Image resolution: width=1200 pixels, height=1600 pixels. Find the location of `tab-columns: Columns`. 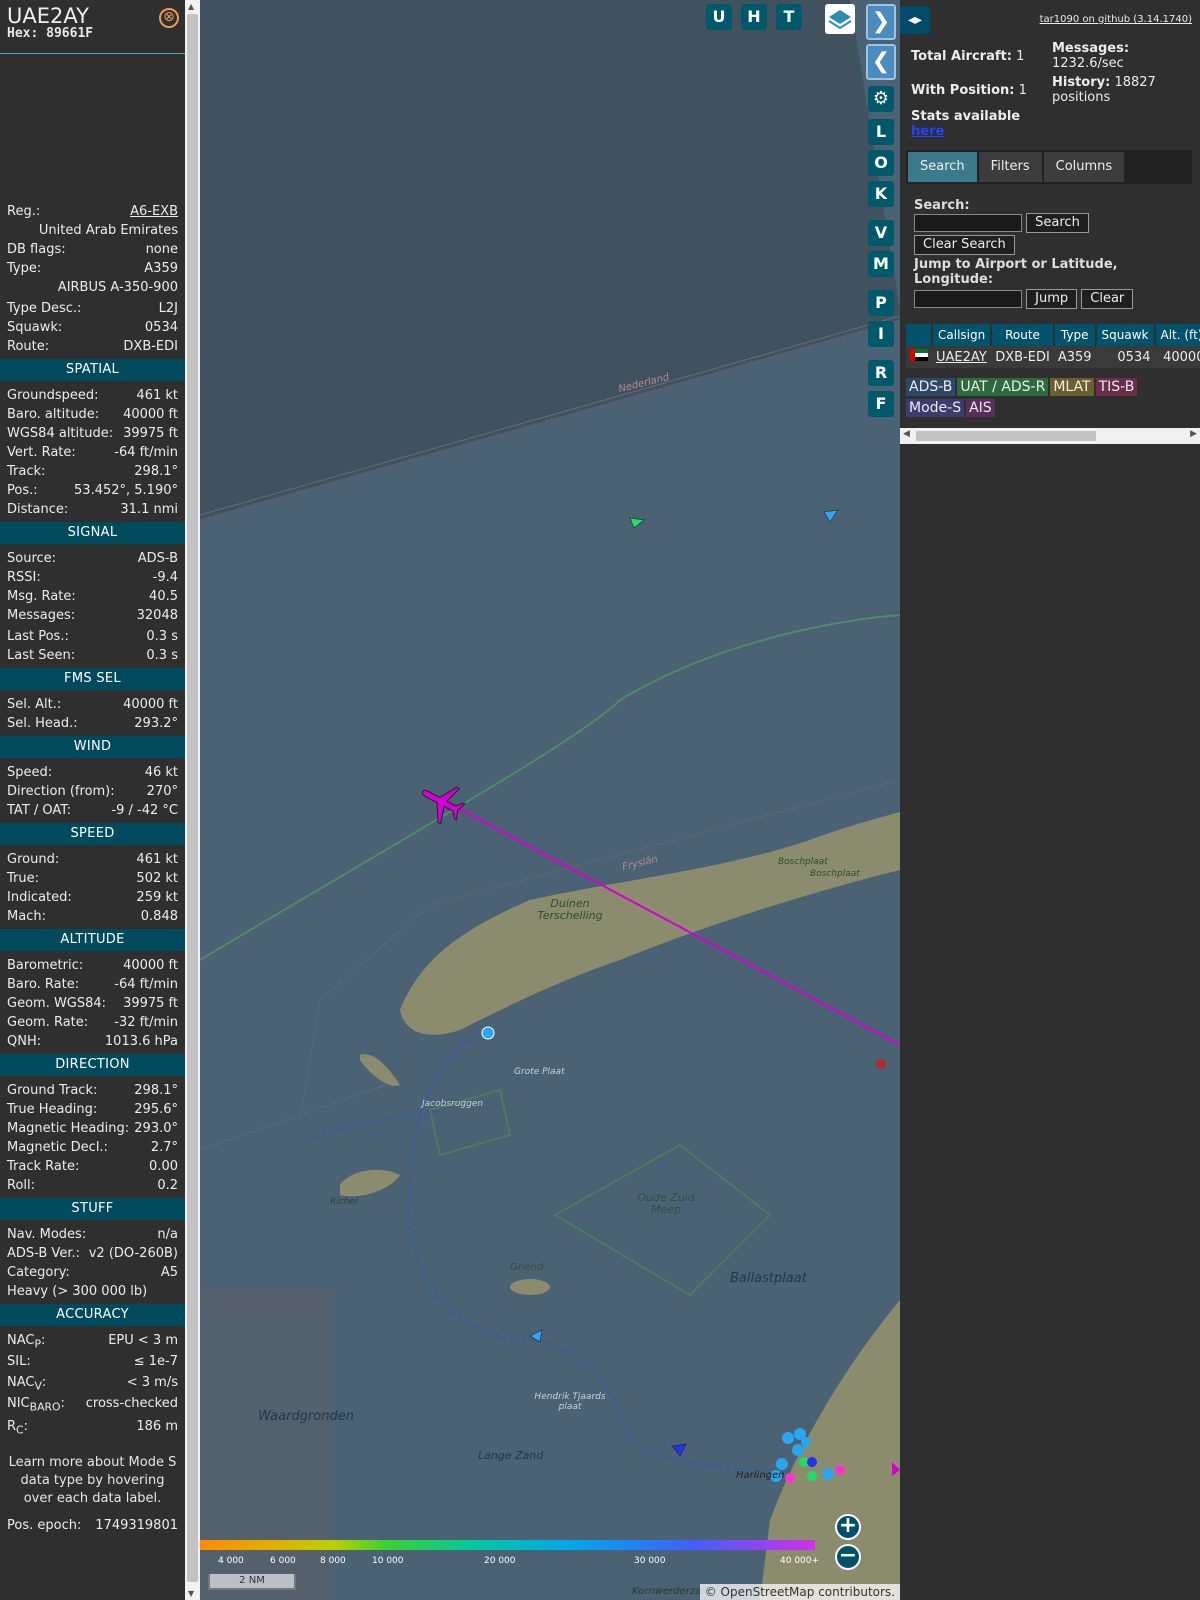

tab-columns: Columns is located at coordinates (1084, 167).